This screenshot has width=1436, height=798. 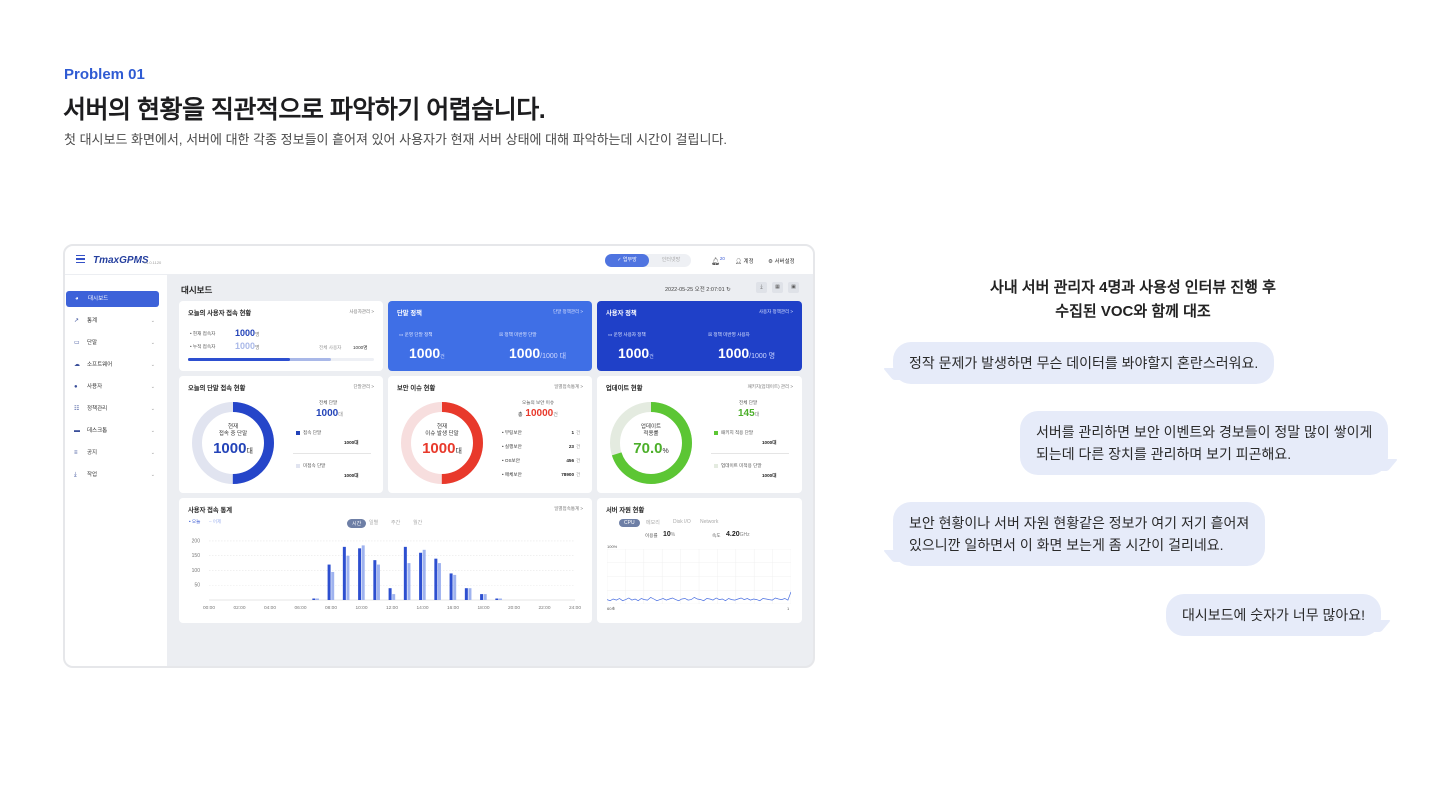 What do you see at coordinates (769, 475) in the screenshot?
I see `not-applied-value: 1000대` at bounding box center [769, 475].